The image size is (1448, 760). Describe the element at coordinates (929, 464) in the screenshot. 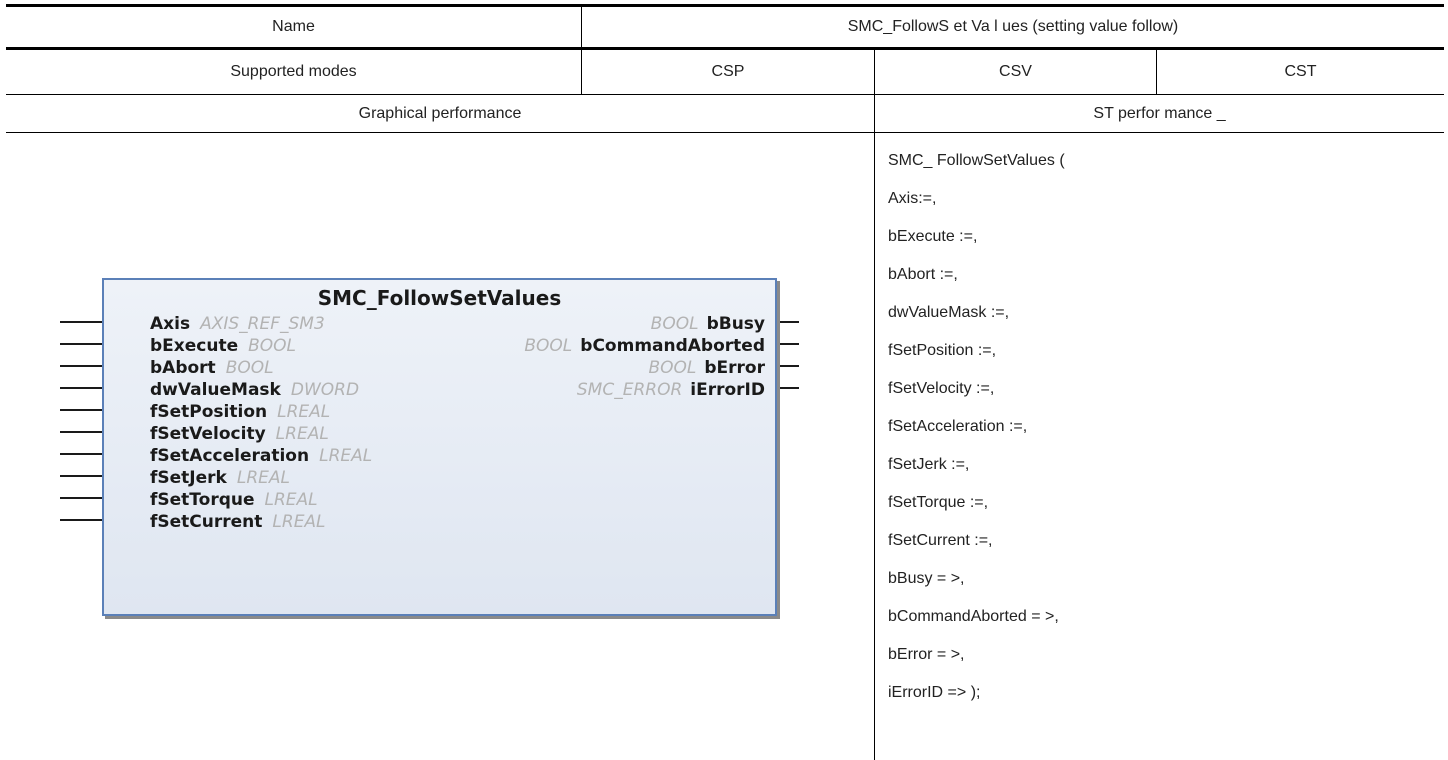

I see `st-code-line: fSetJerk :=,` at that location.